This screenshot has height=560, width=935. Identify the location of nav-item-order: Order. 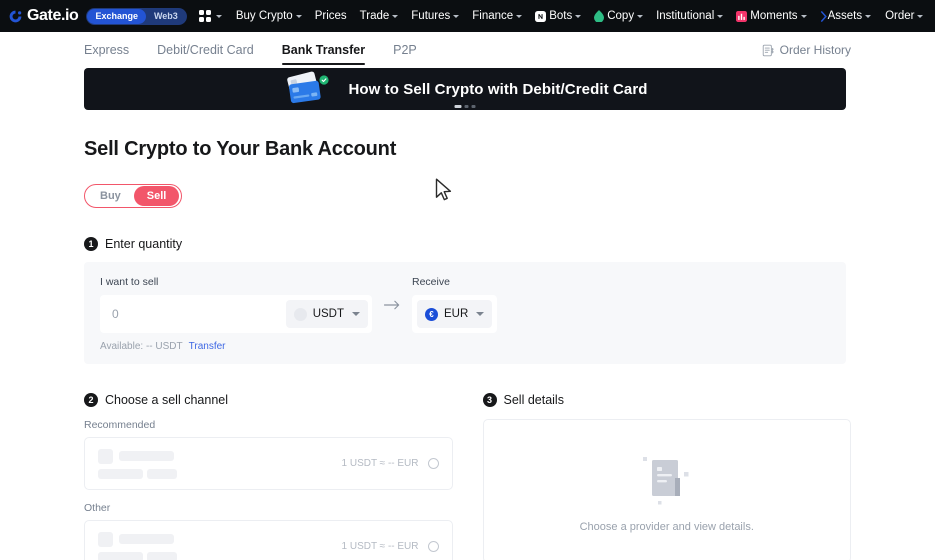
(904, 16).